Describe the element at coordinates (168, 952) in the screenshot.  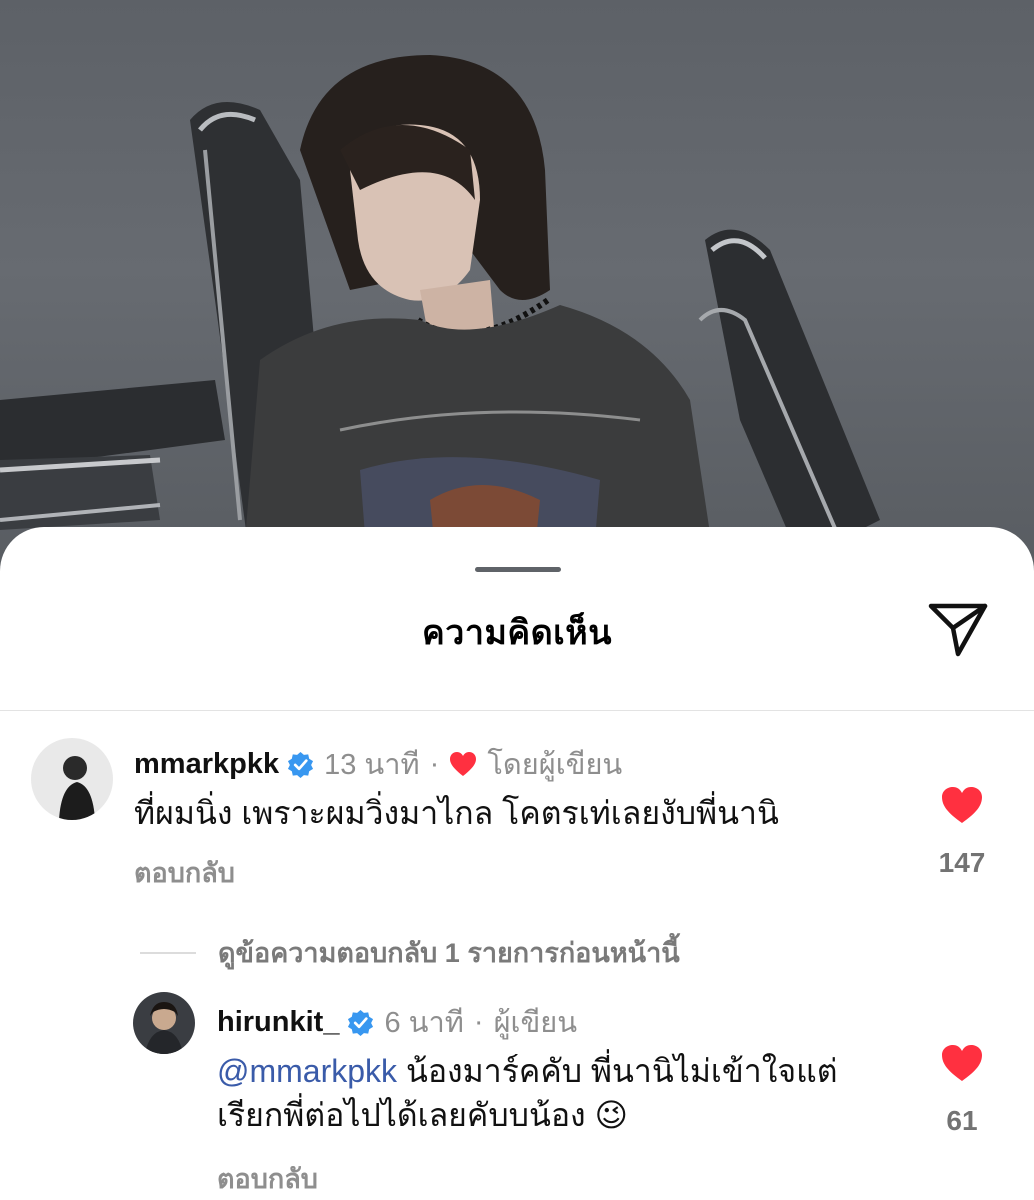
I see `thread-line` at that location.